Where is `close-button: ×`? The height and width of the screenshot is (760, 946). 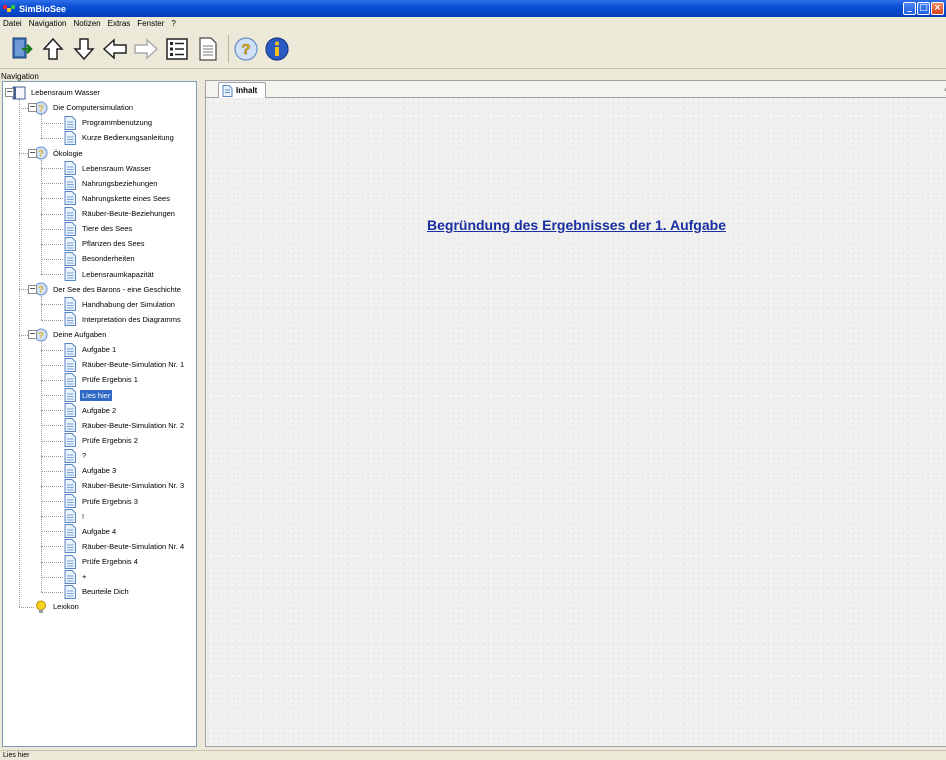
close-button: × is located at coordinates (937, 8).